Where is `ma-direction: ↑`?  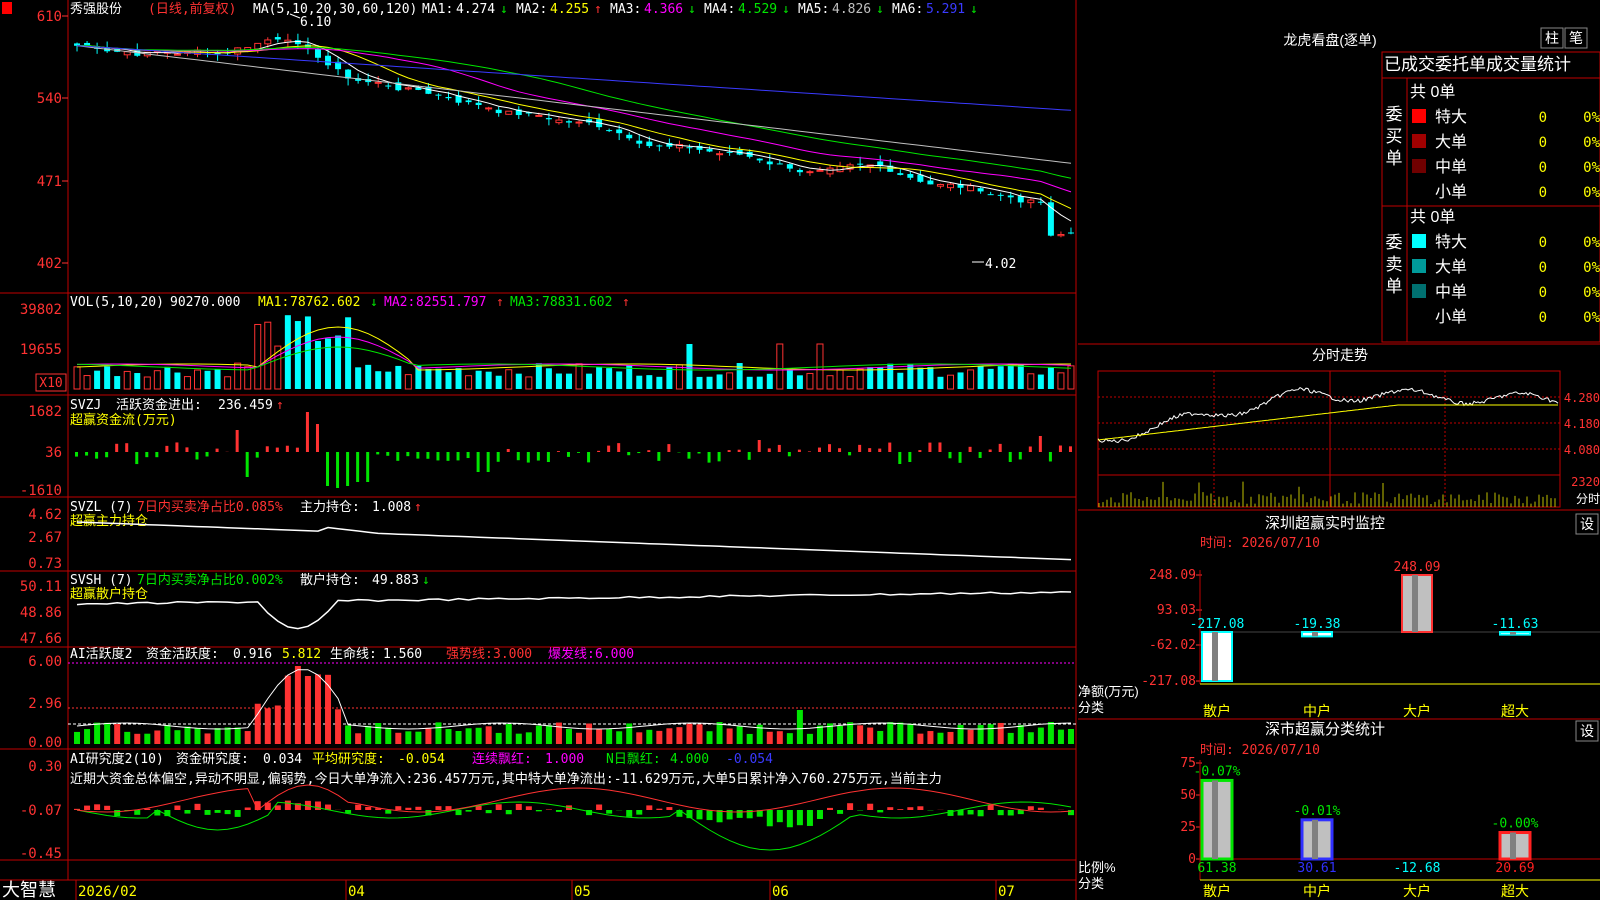 ma-direction: ↑ is located at coordinates (598, 9).